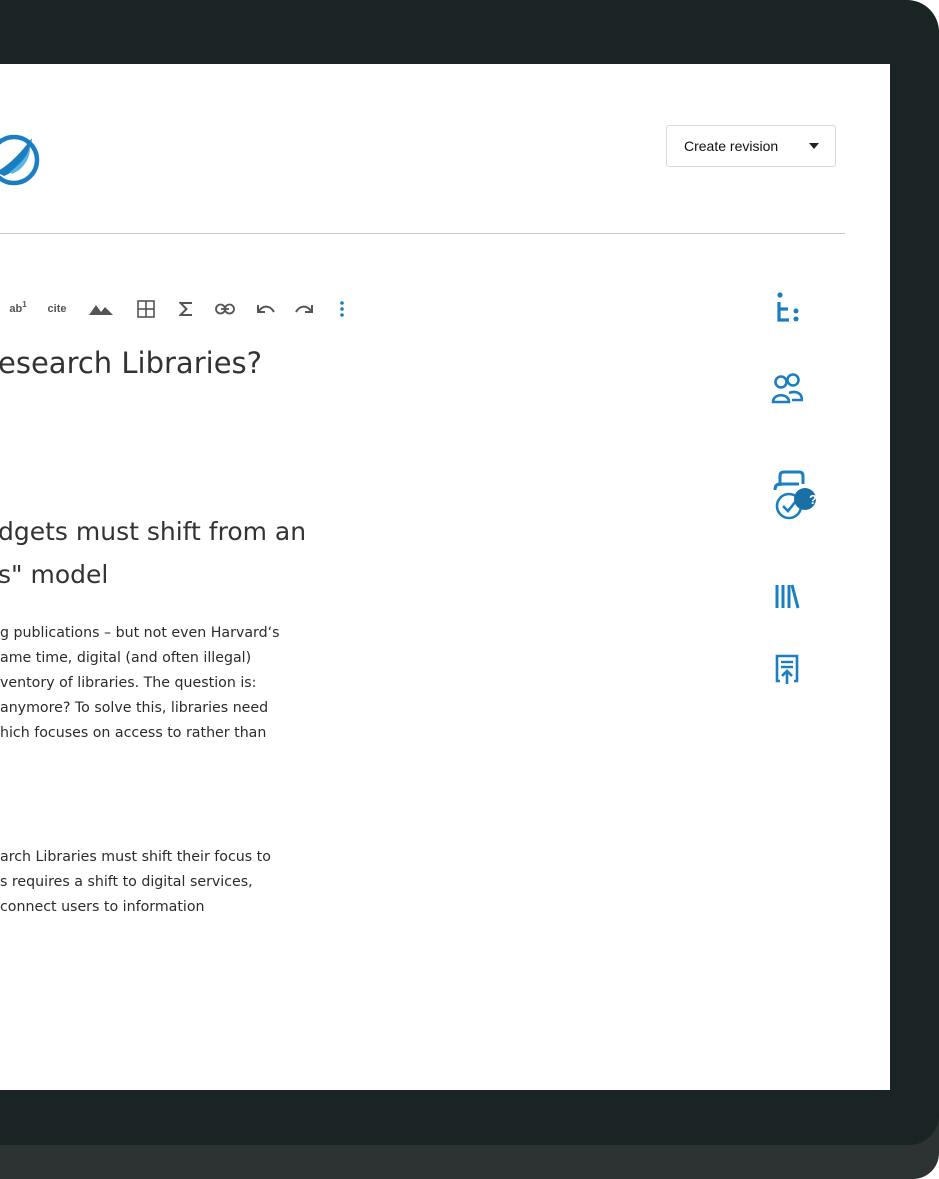  Describe the element at coordinates (54, 574) in the screenshot. I see `section-heading-line: s" model` at that location.